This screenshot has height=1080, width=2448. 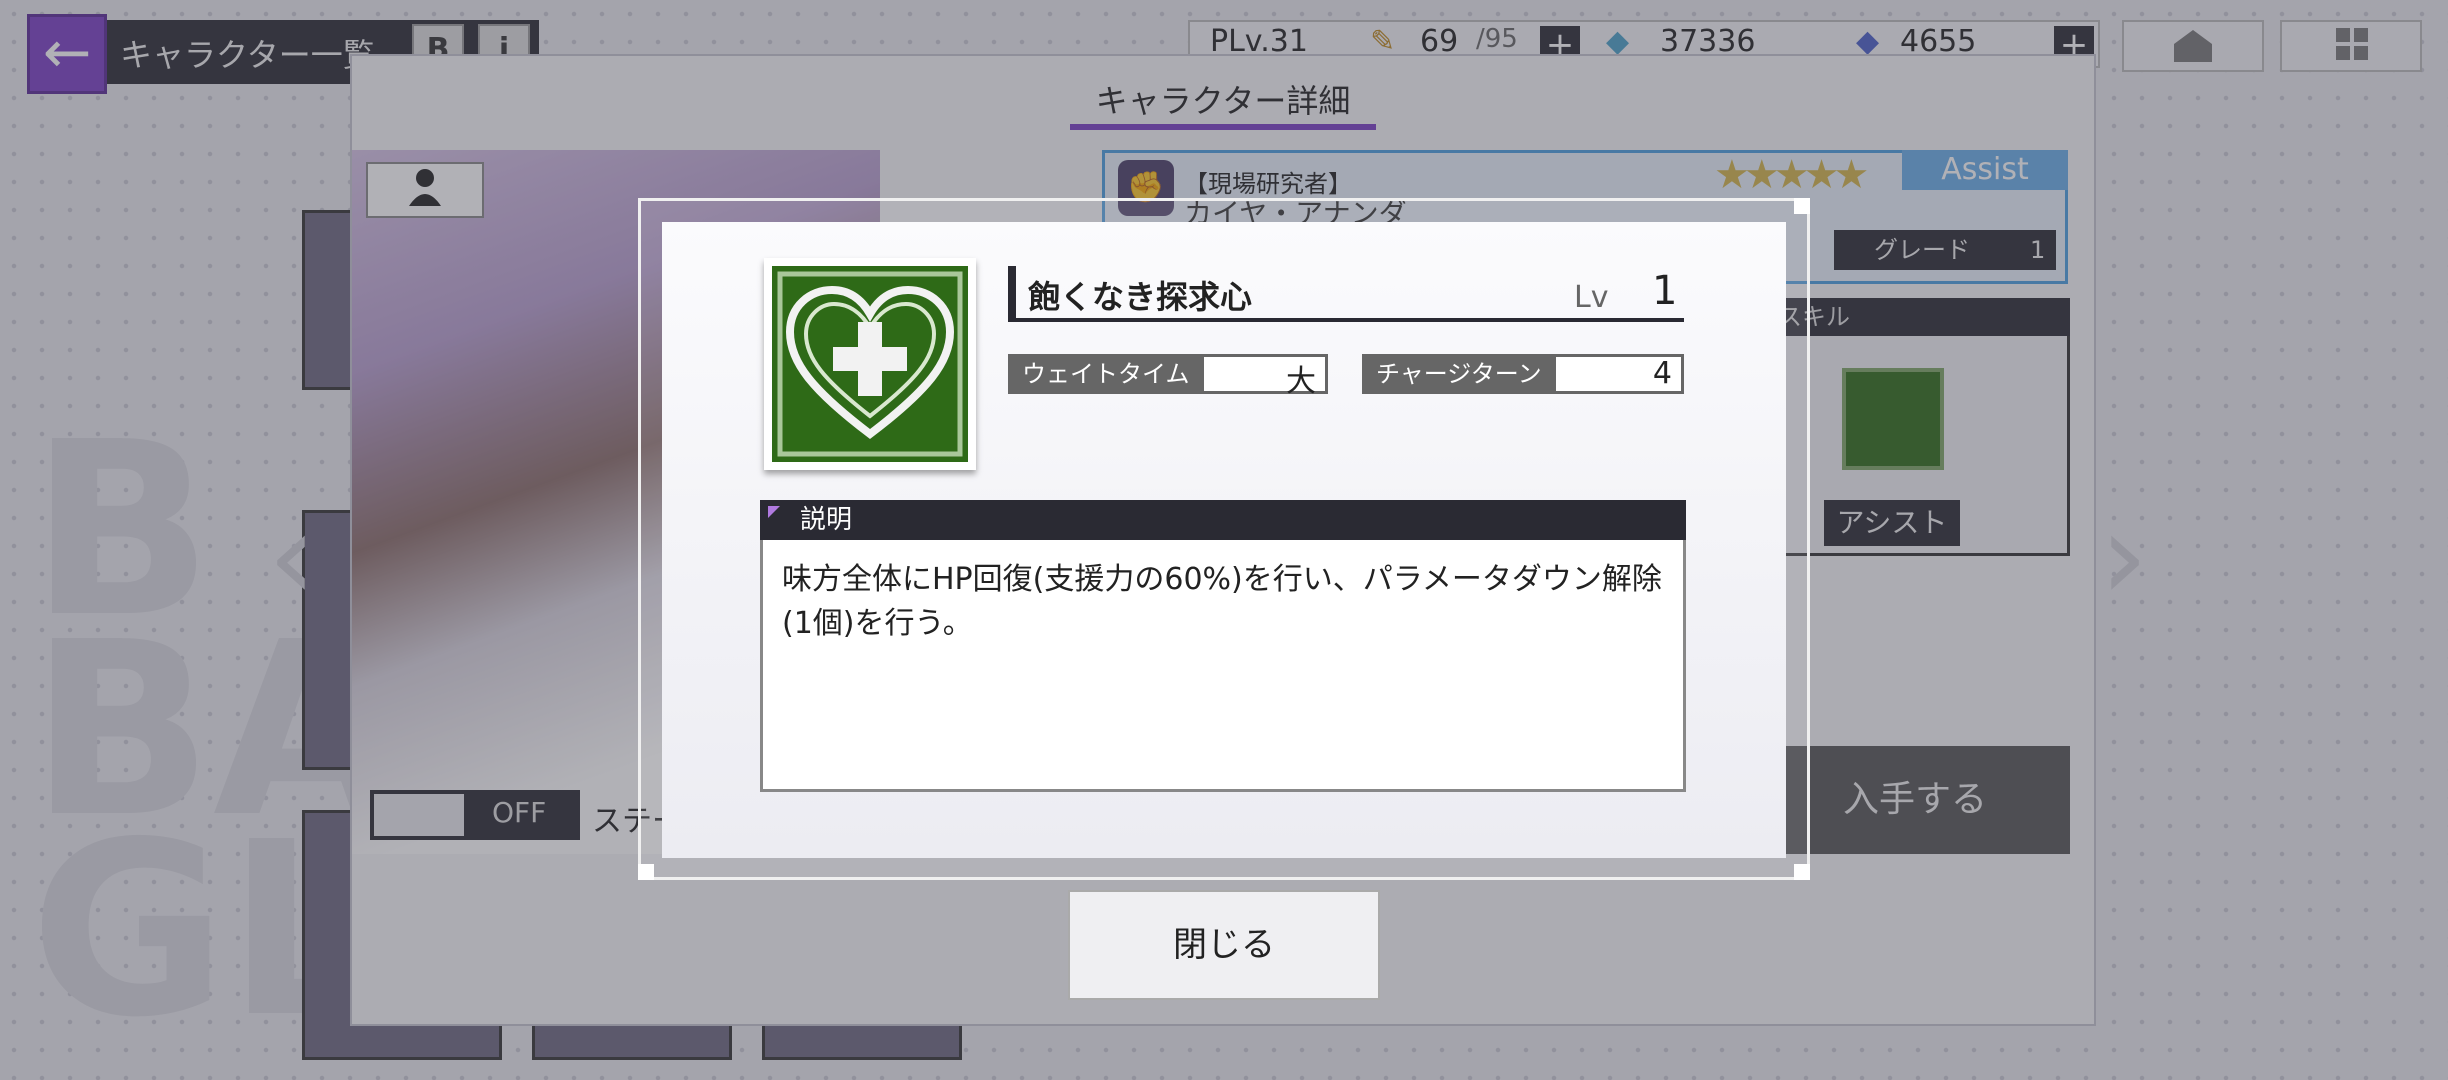 I want to click on skill-level-label: Lv, so click(x=1591, y=297).